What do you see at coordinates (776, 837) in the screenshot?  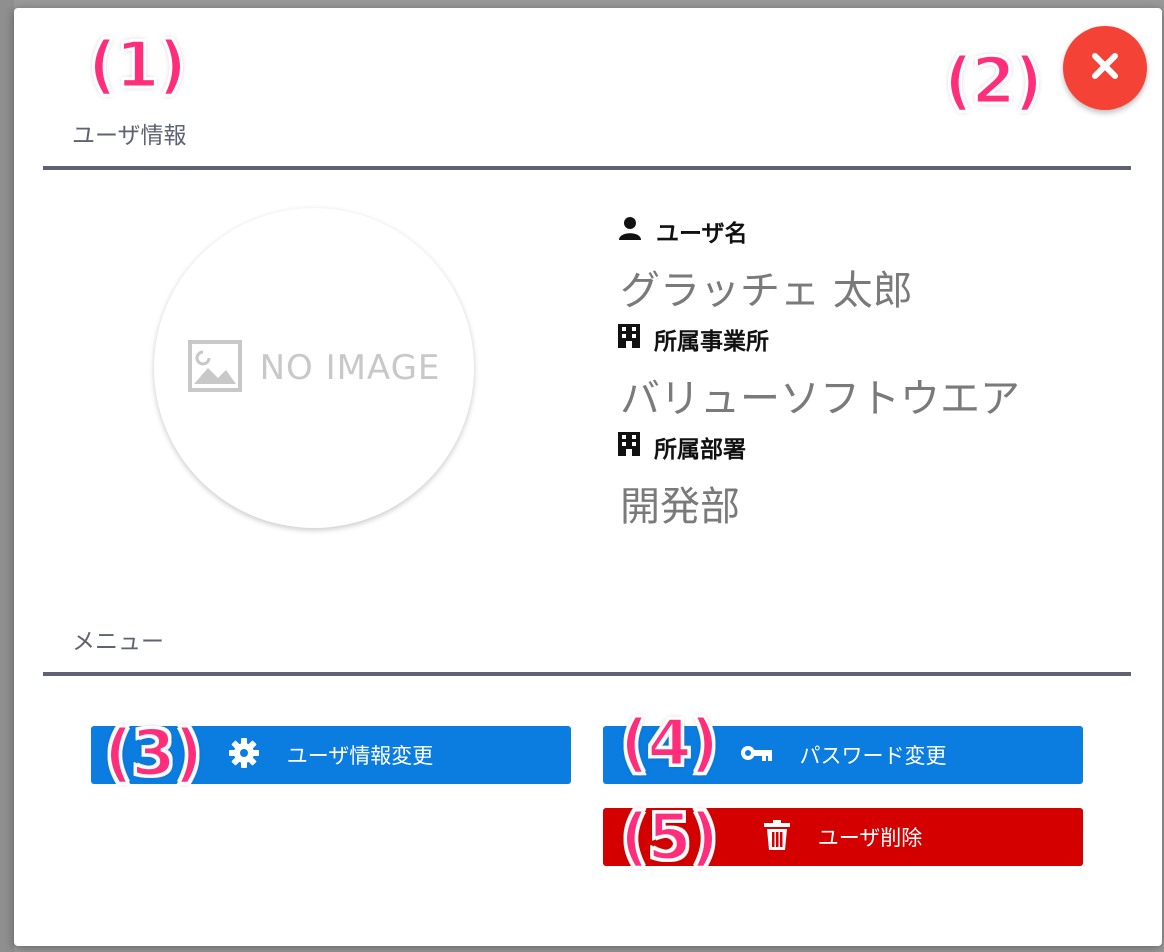 I see `trash-icon` at bounding box center [776, 837].